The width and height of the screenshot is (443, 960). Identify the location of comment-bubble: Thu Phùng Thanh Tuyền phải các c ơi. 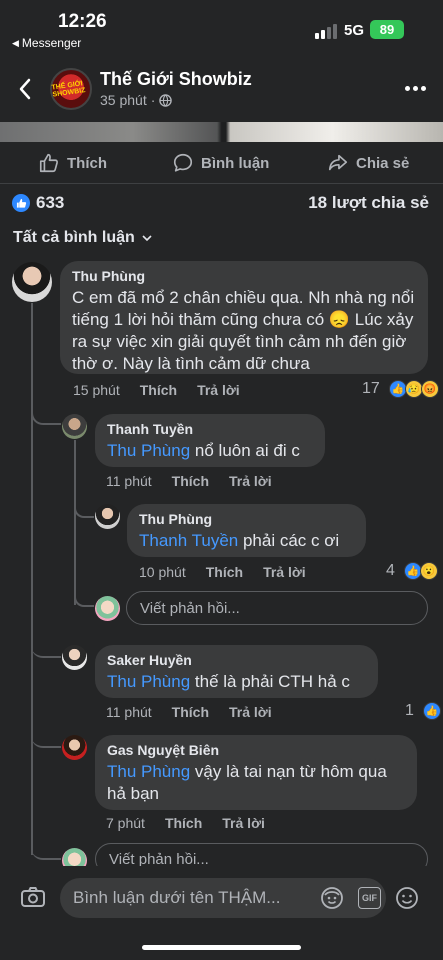
(246, 530).